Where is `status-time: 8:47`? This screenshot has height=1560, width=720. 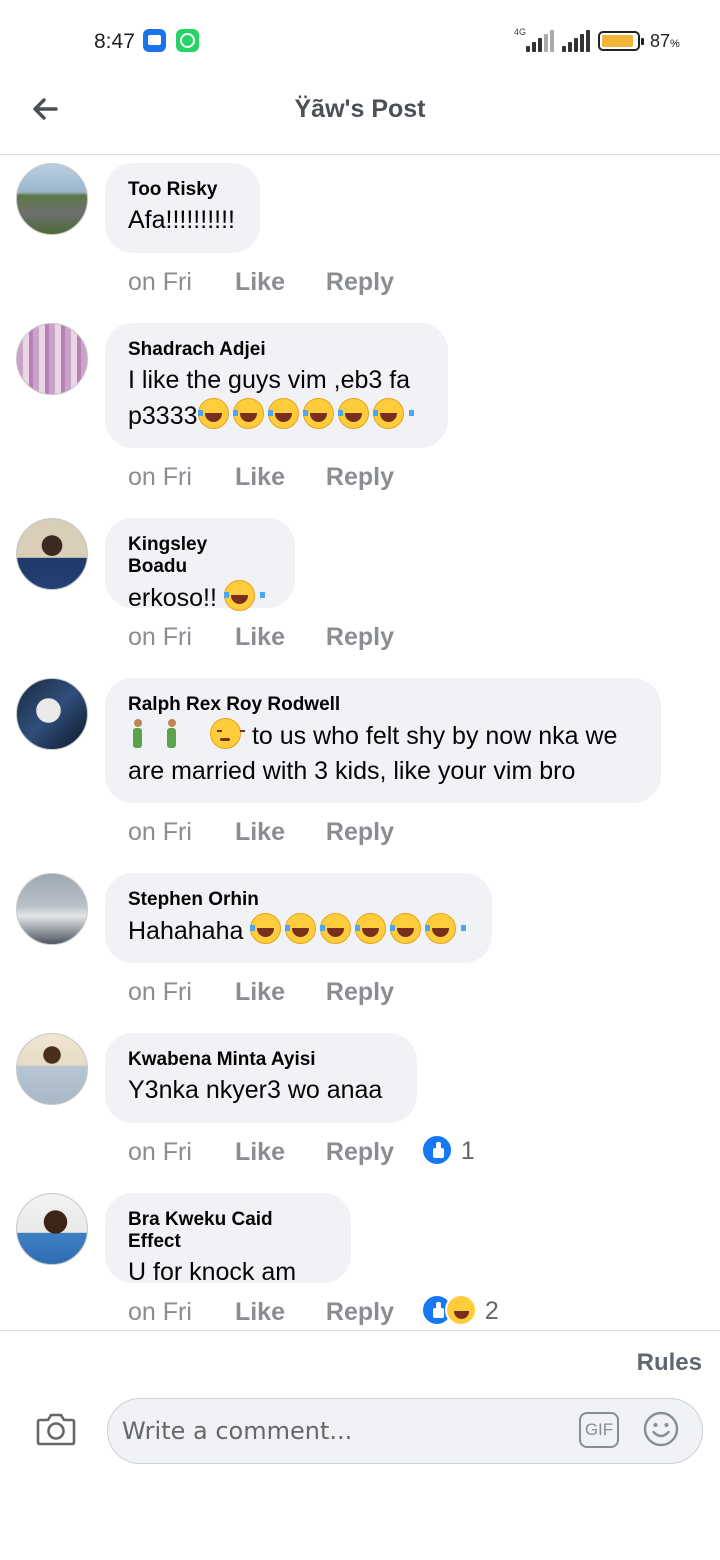
status-time: 8:47 is located at coordinates (114, 41).